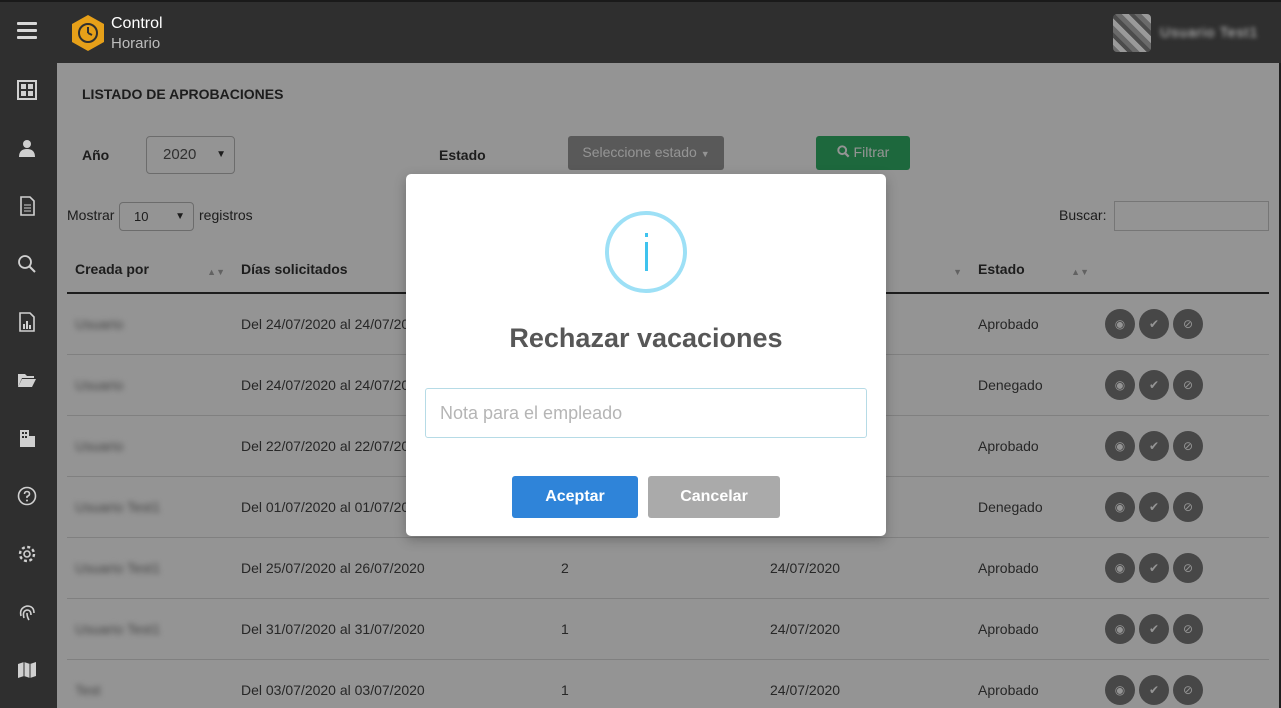 Image resolution: width=1281 pixels, height=708 pixels. I want to click on top-bar: Control Horario Usuario Test1, so click(640, 31).